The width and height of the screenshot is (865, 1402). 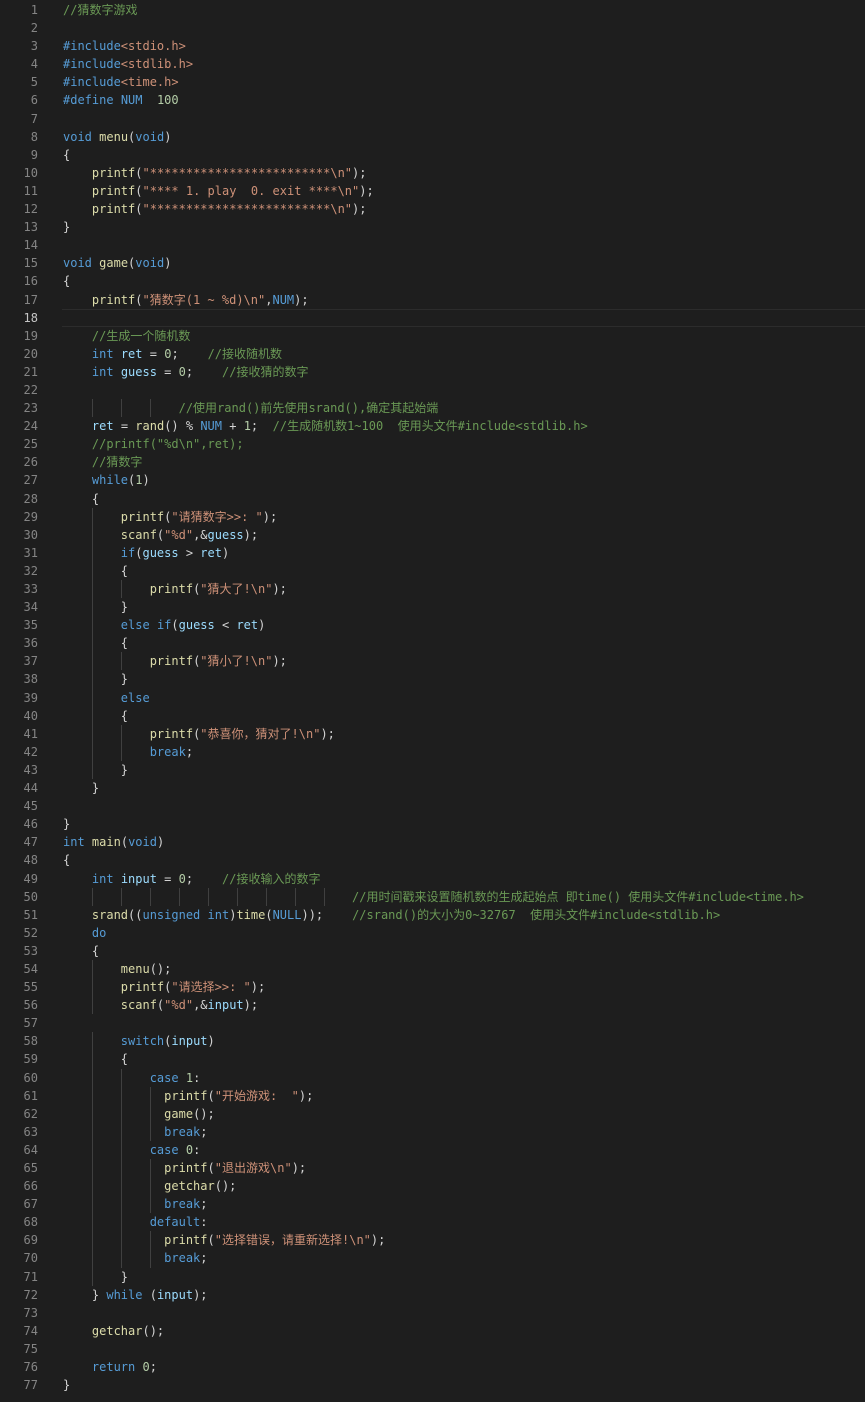 What do you see at coordinates (432, 1113) in the screenshot?
I see `code-line: 62 game();` at bounding box center [432, 1113].